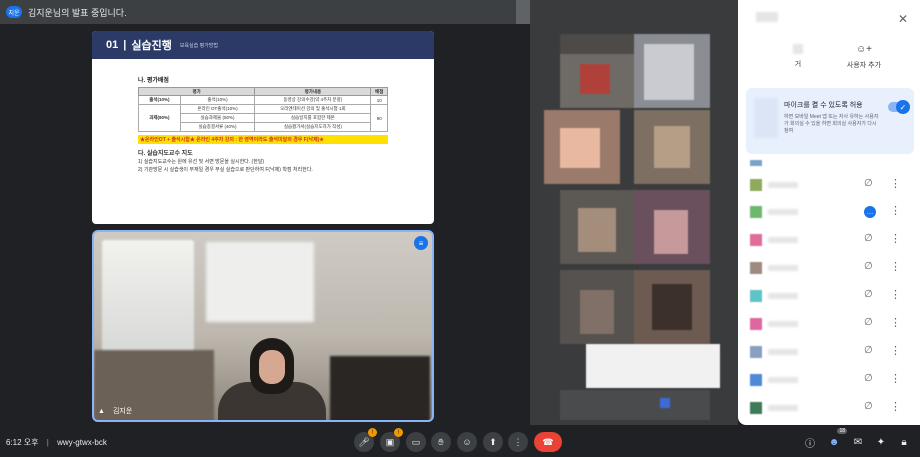 Image resolution: width=920 pixels, height=457 pixels. I want to click on captions-button: ▭, so click(416, 442).